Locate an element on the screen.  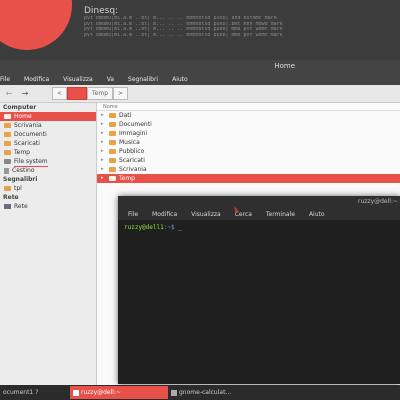
task-label: ruzzy@dell:~ is located at coordinates (101, 392).